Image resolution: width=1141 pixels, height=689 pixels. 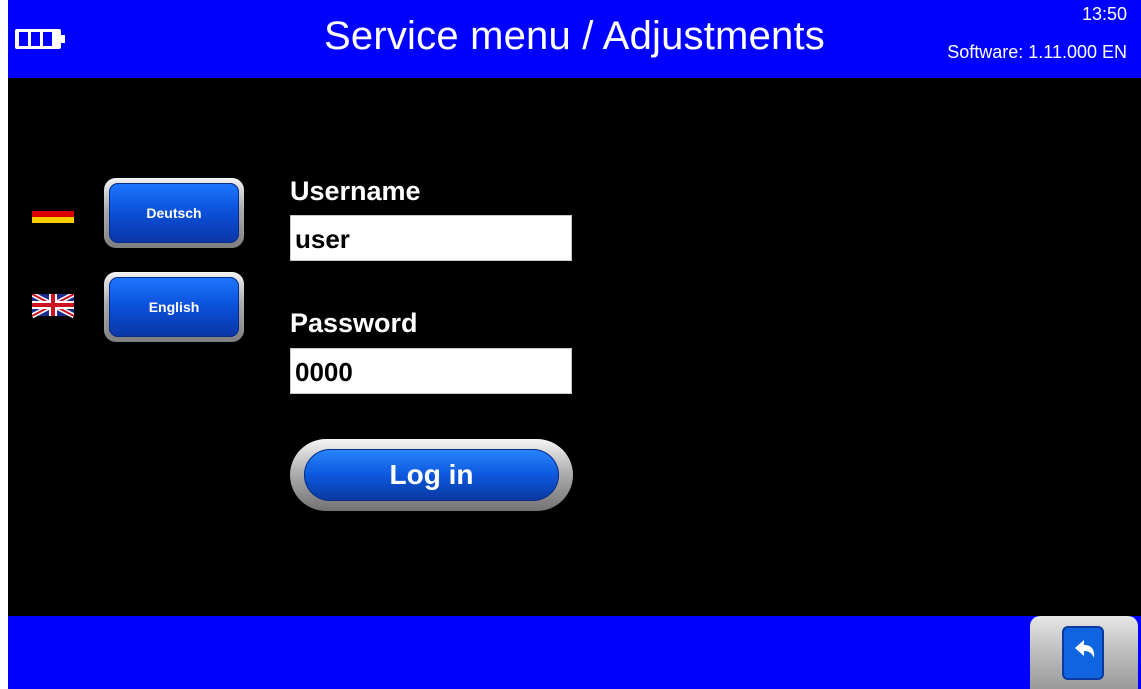 What do you see at coordinates (354, 323) in the screenshot?
I see `password-label: Password` at bounding box center [354, 323].